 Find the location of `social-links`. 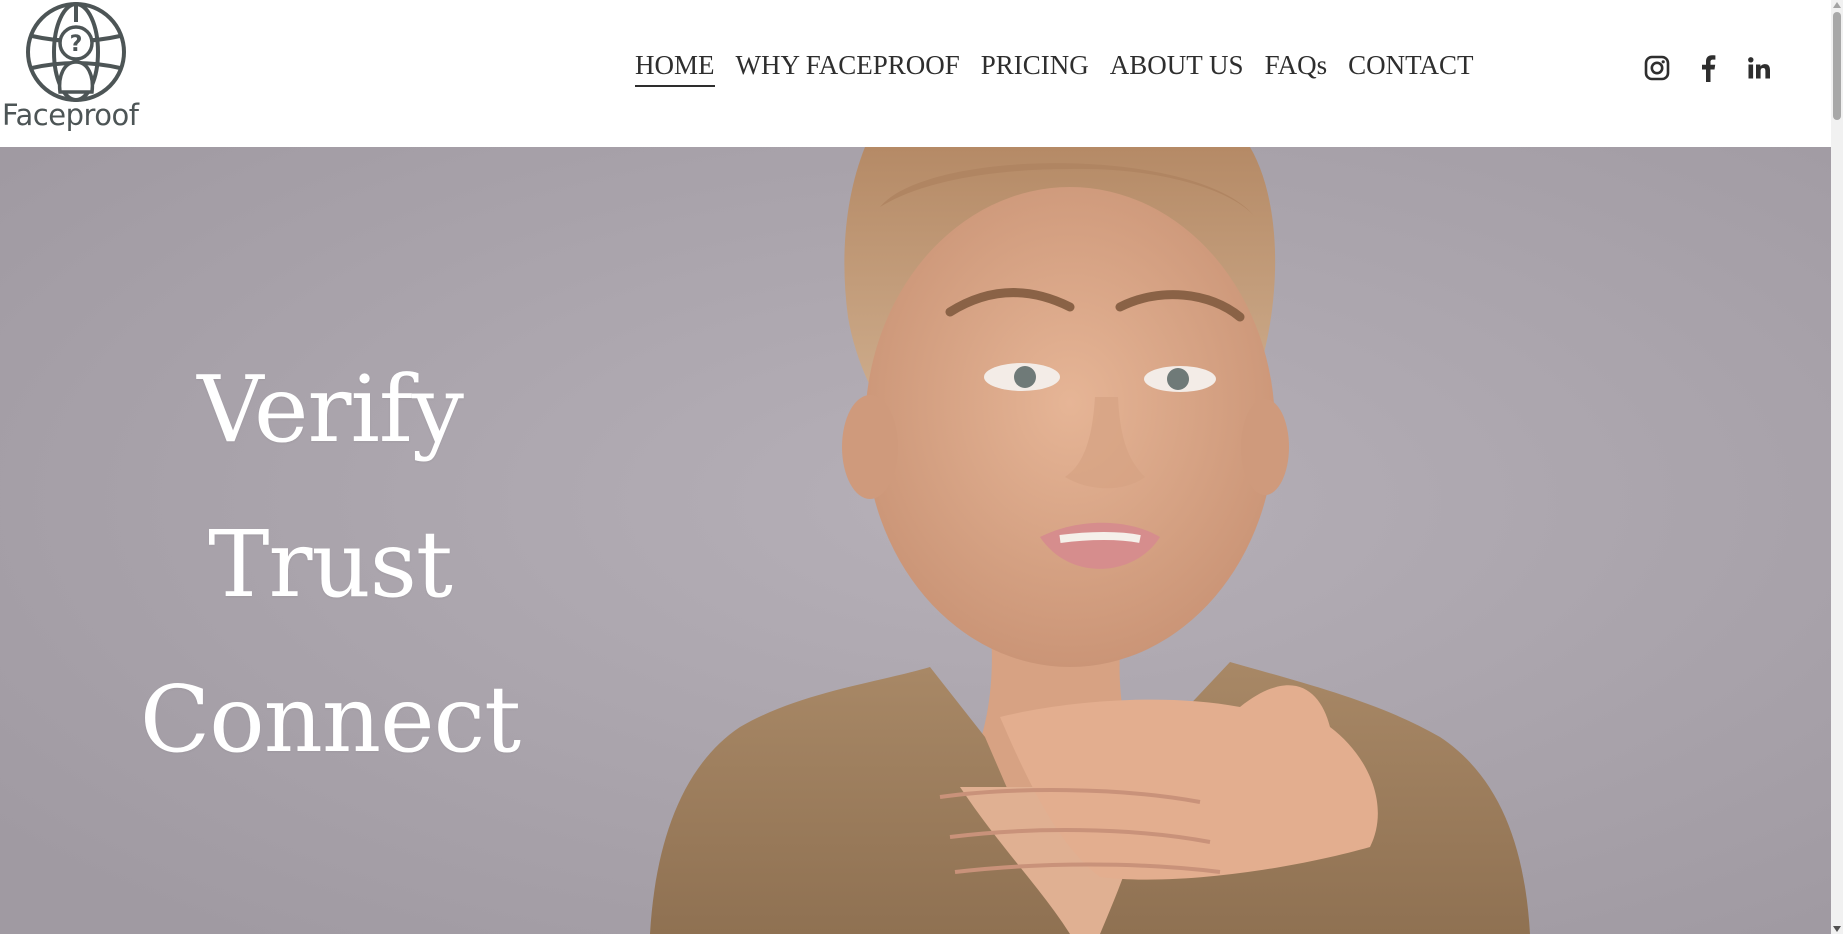

social-links is located at coordinates (1719, 68).